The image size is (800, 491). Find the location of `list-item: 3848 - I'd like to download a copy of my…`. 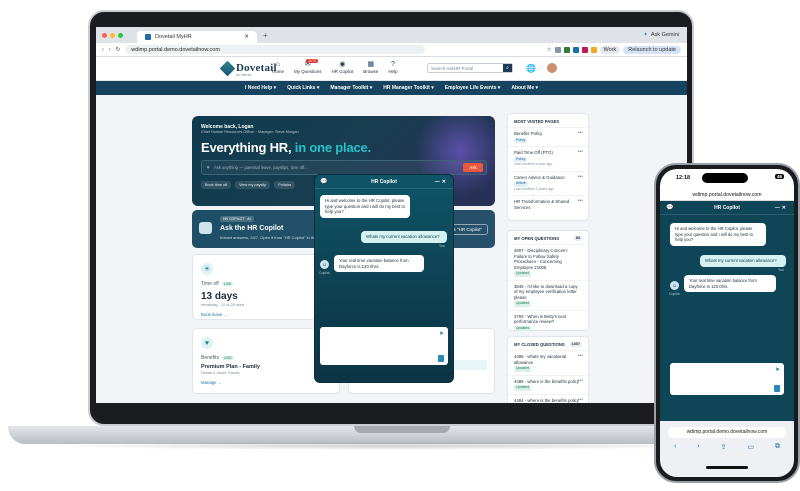

list-item: 3848 - I'd like to download a copy of my… is located at coordinates (548, 294).